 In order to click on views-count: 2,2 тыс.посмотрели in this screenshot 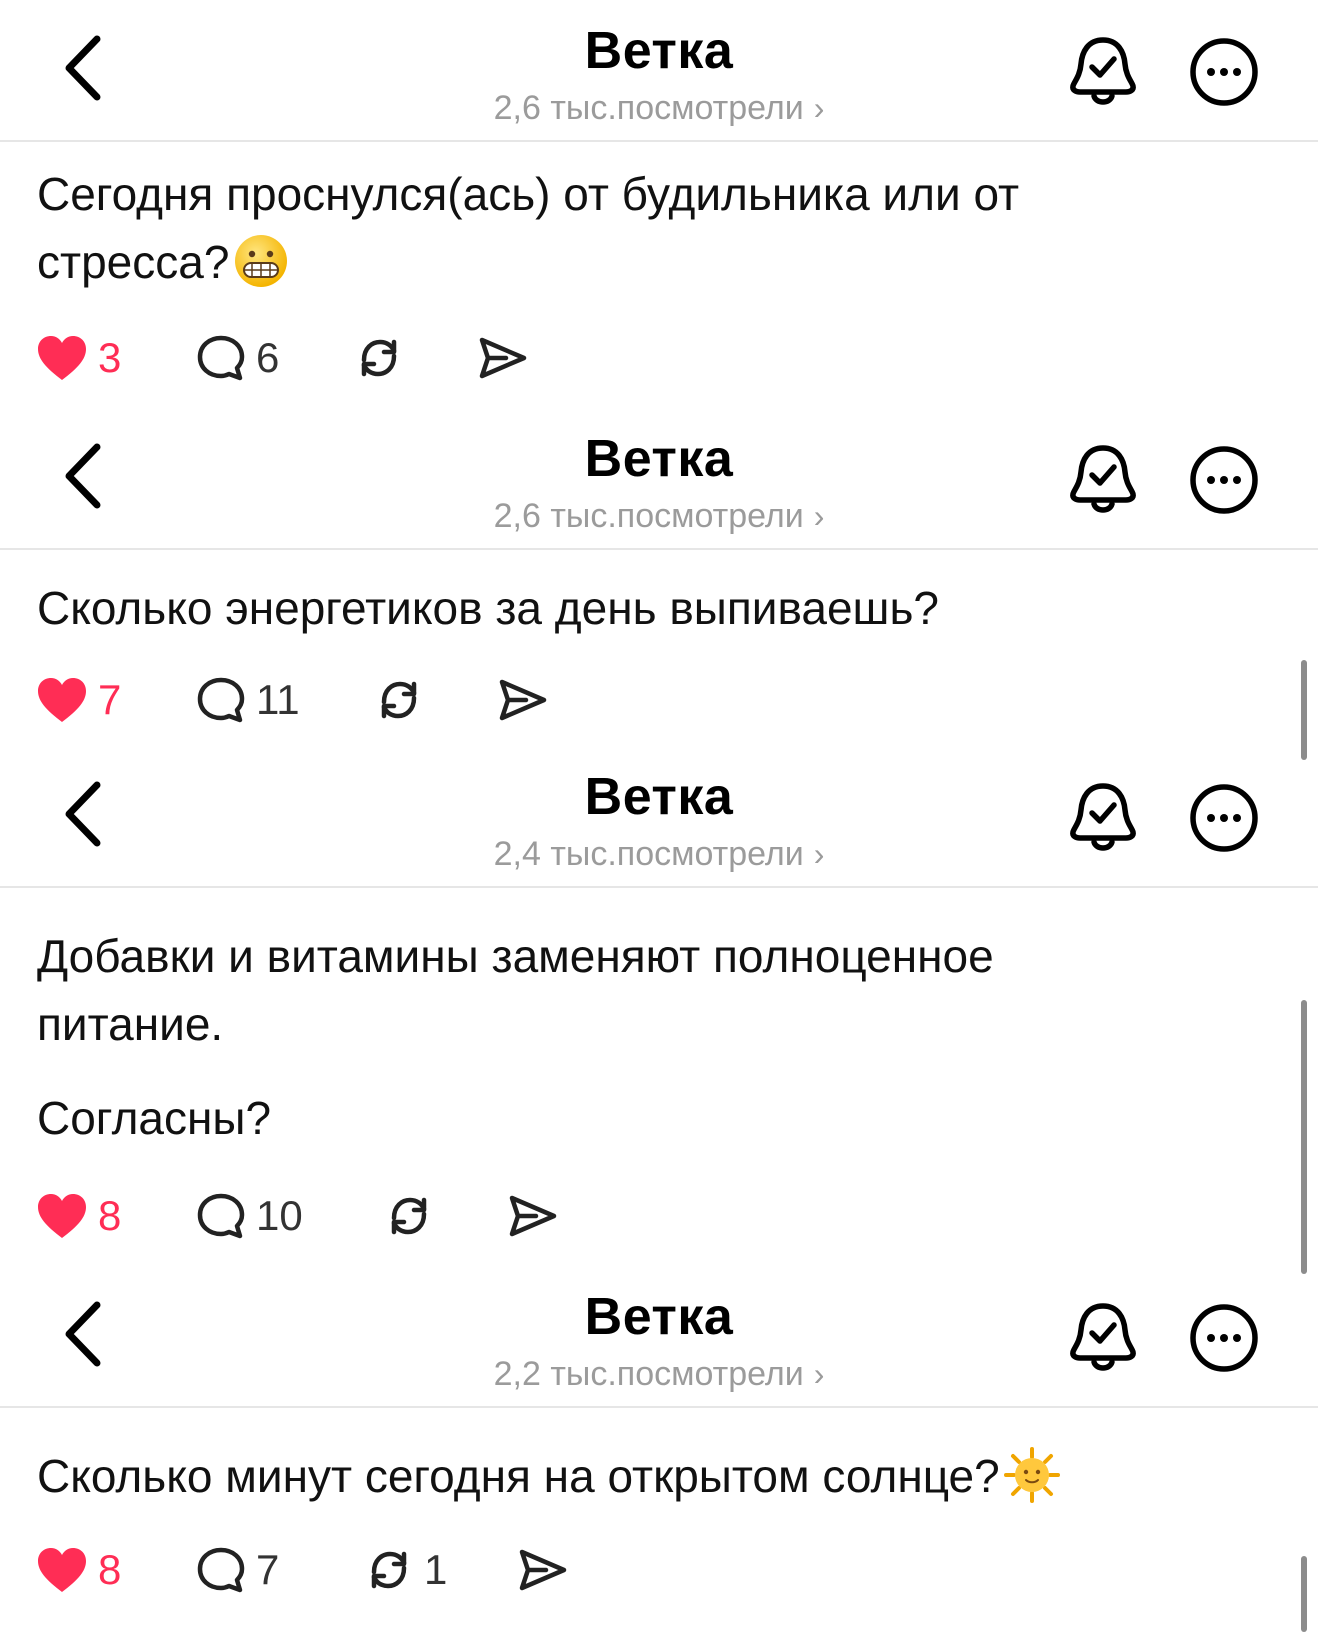, I will do `click(648, 1374)`.